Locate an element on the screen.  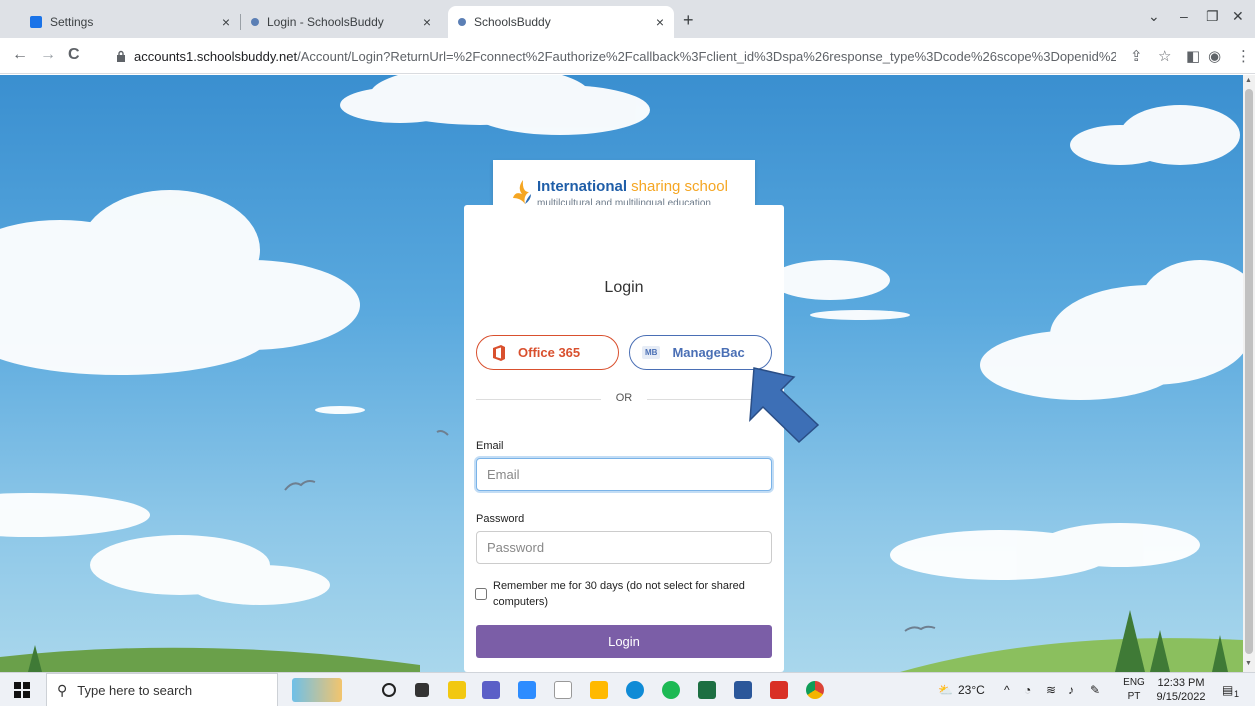
back-icon: ← is located at coordinates (20, 55).